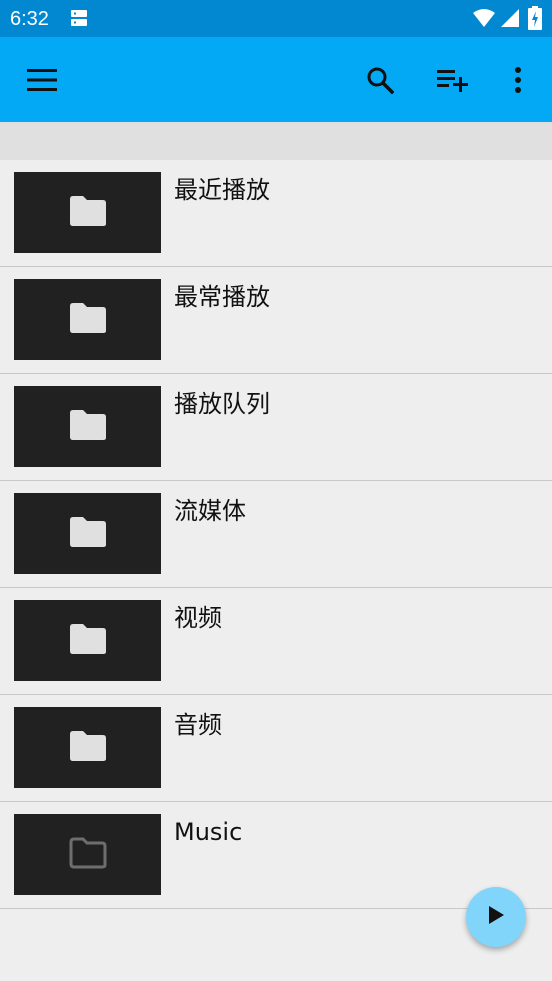  Describe the element at coordinates (535, 18) in the screenshot. I see `battery-charging-icon` at that location.